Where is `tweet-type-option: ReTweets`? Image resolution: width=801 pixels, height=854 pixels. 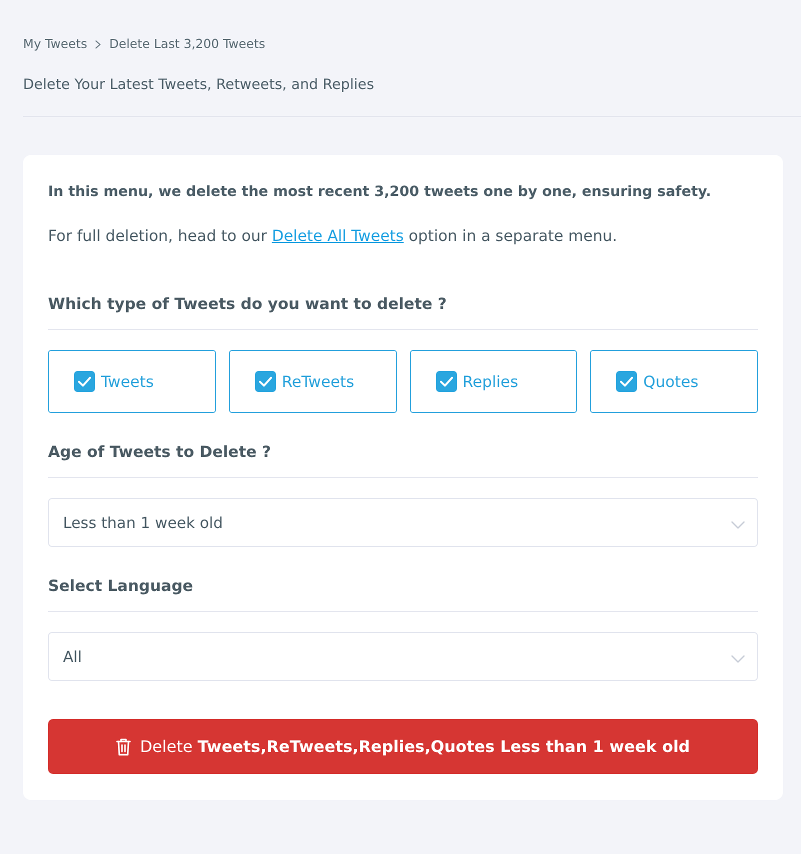
tweet-type-option: ReTweets is located at coordinates (312, 381).